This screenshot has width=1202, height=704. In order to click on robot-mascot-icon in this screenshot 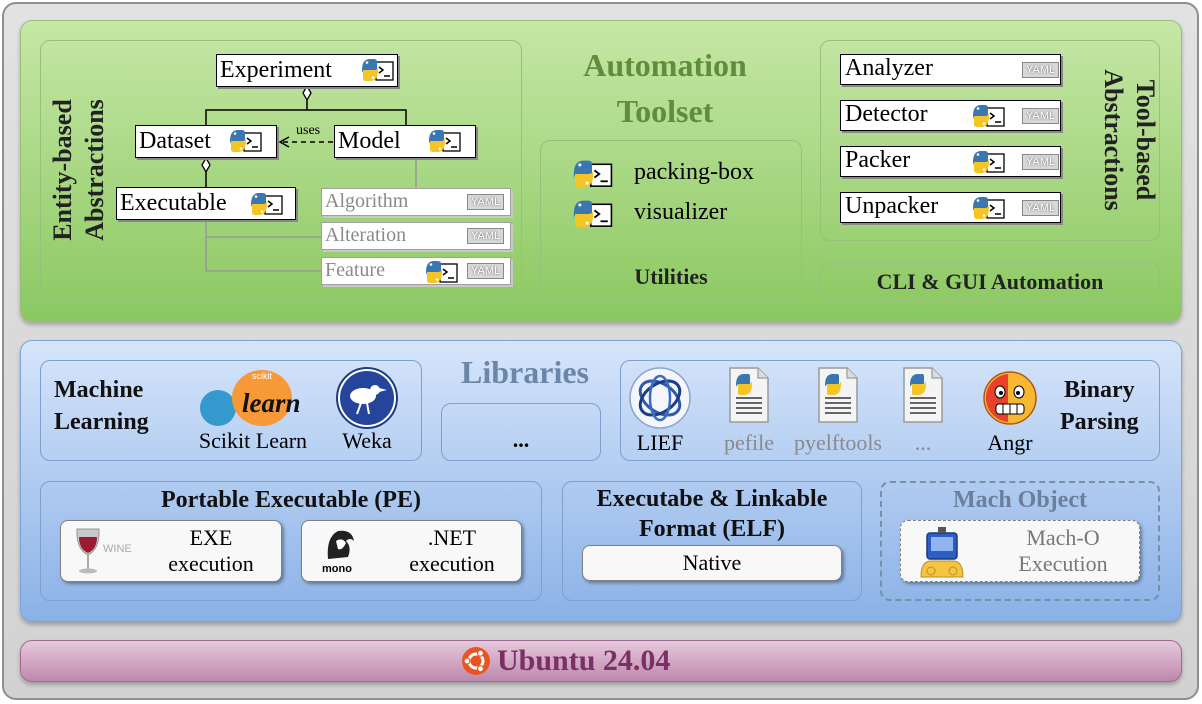, I will do `click(942, 552)`.